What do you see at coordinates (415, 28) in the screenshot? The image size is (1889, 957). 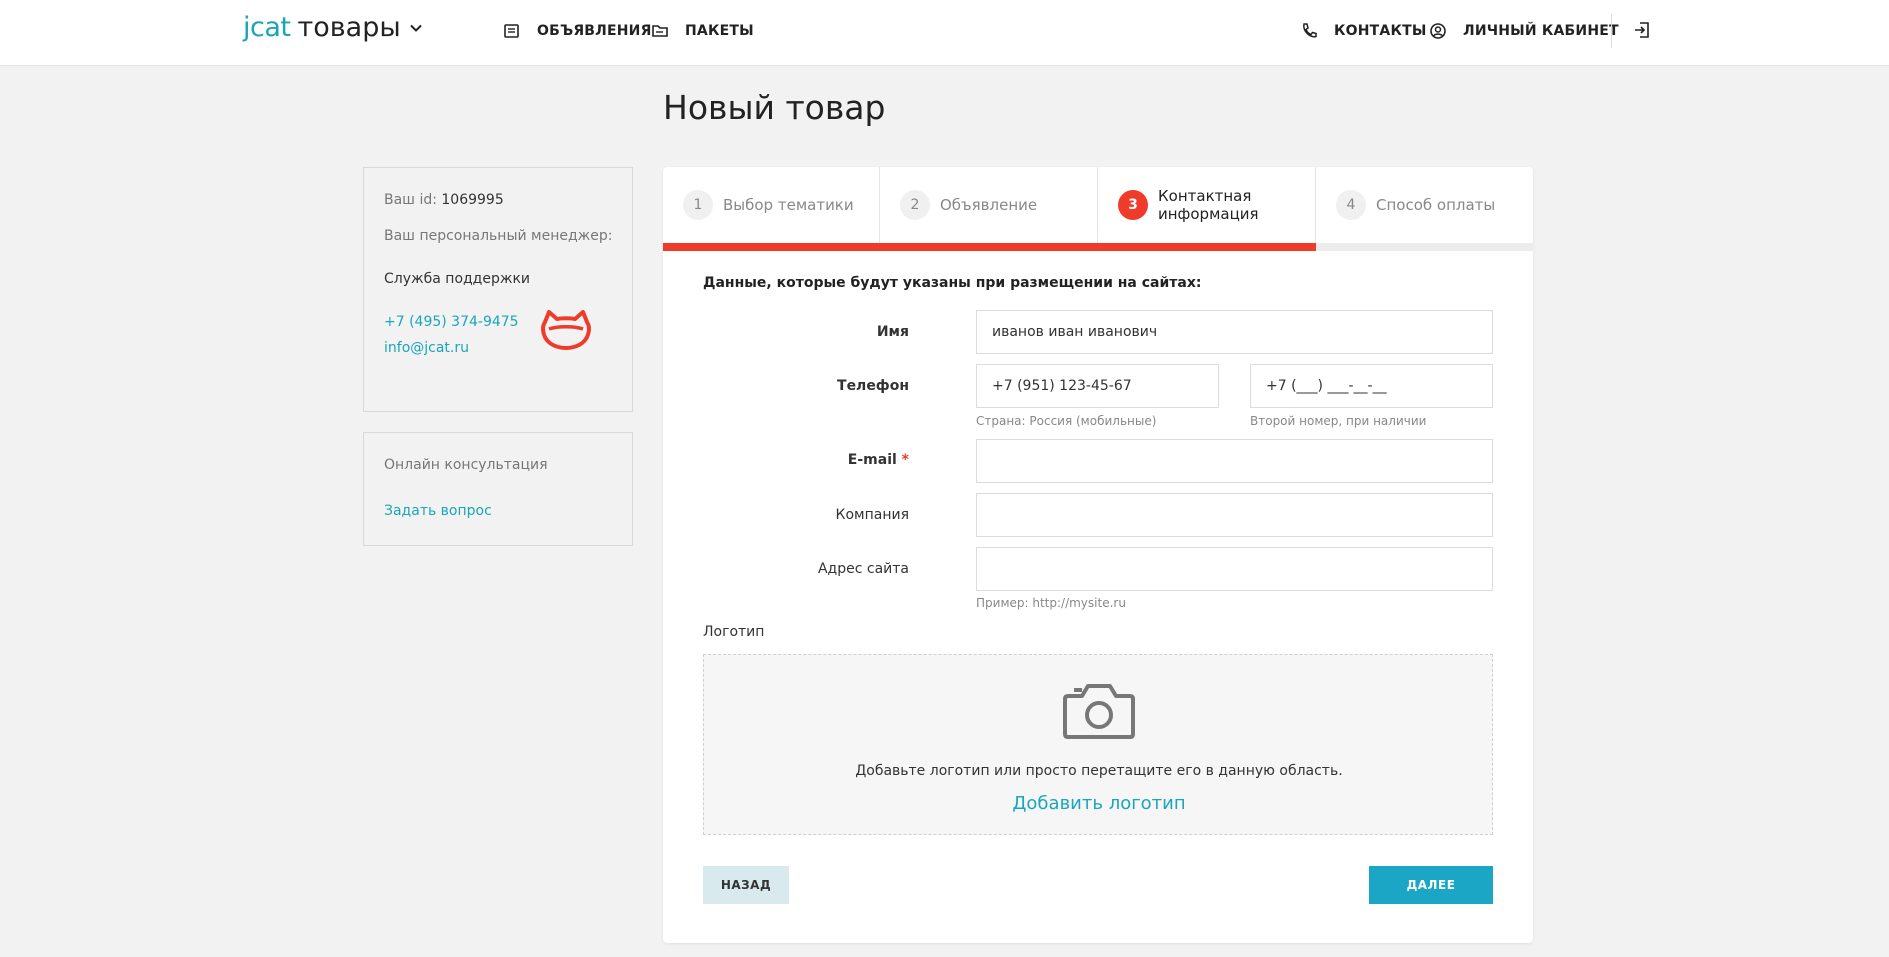 I see `chevron-down-icon` at bounding box center [415, 28].